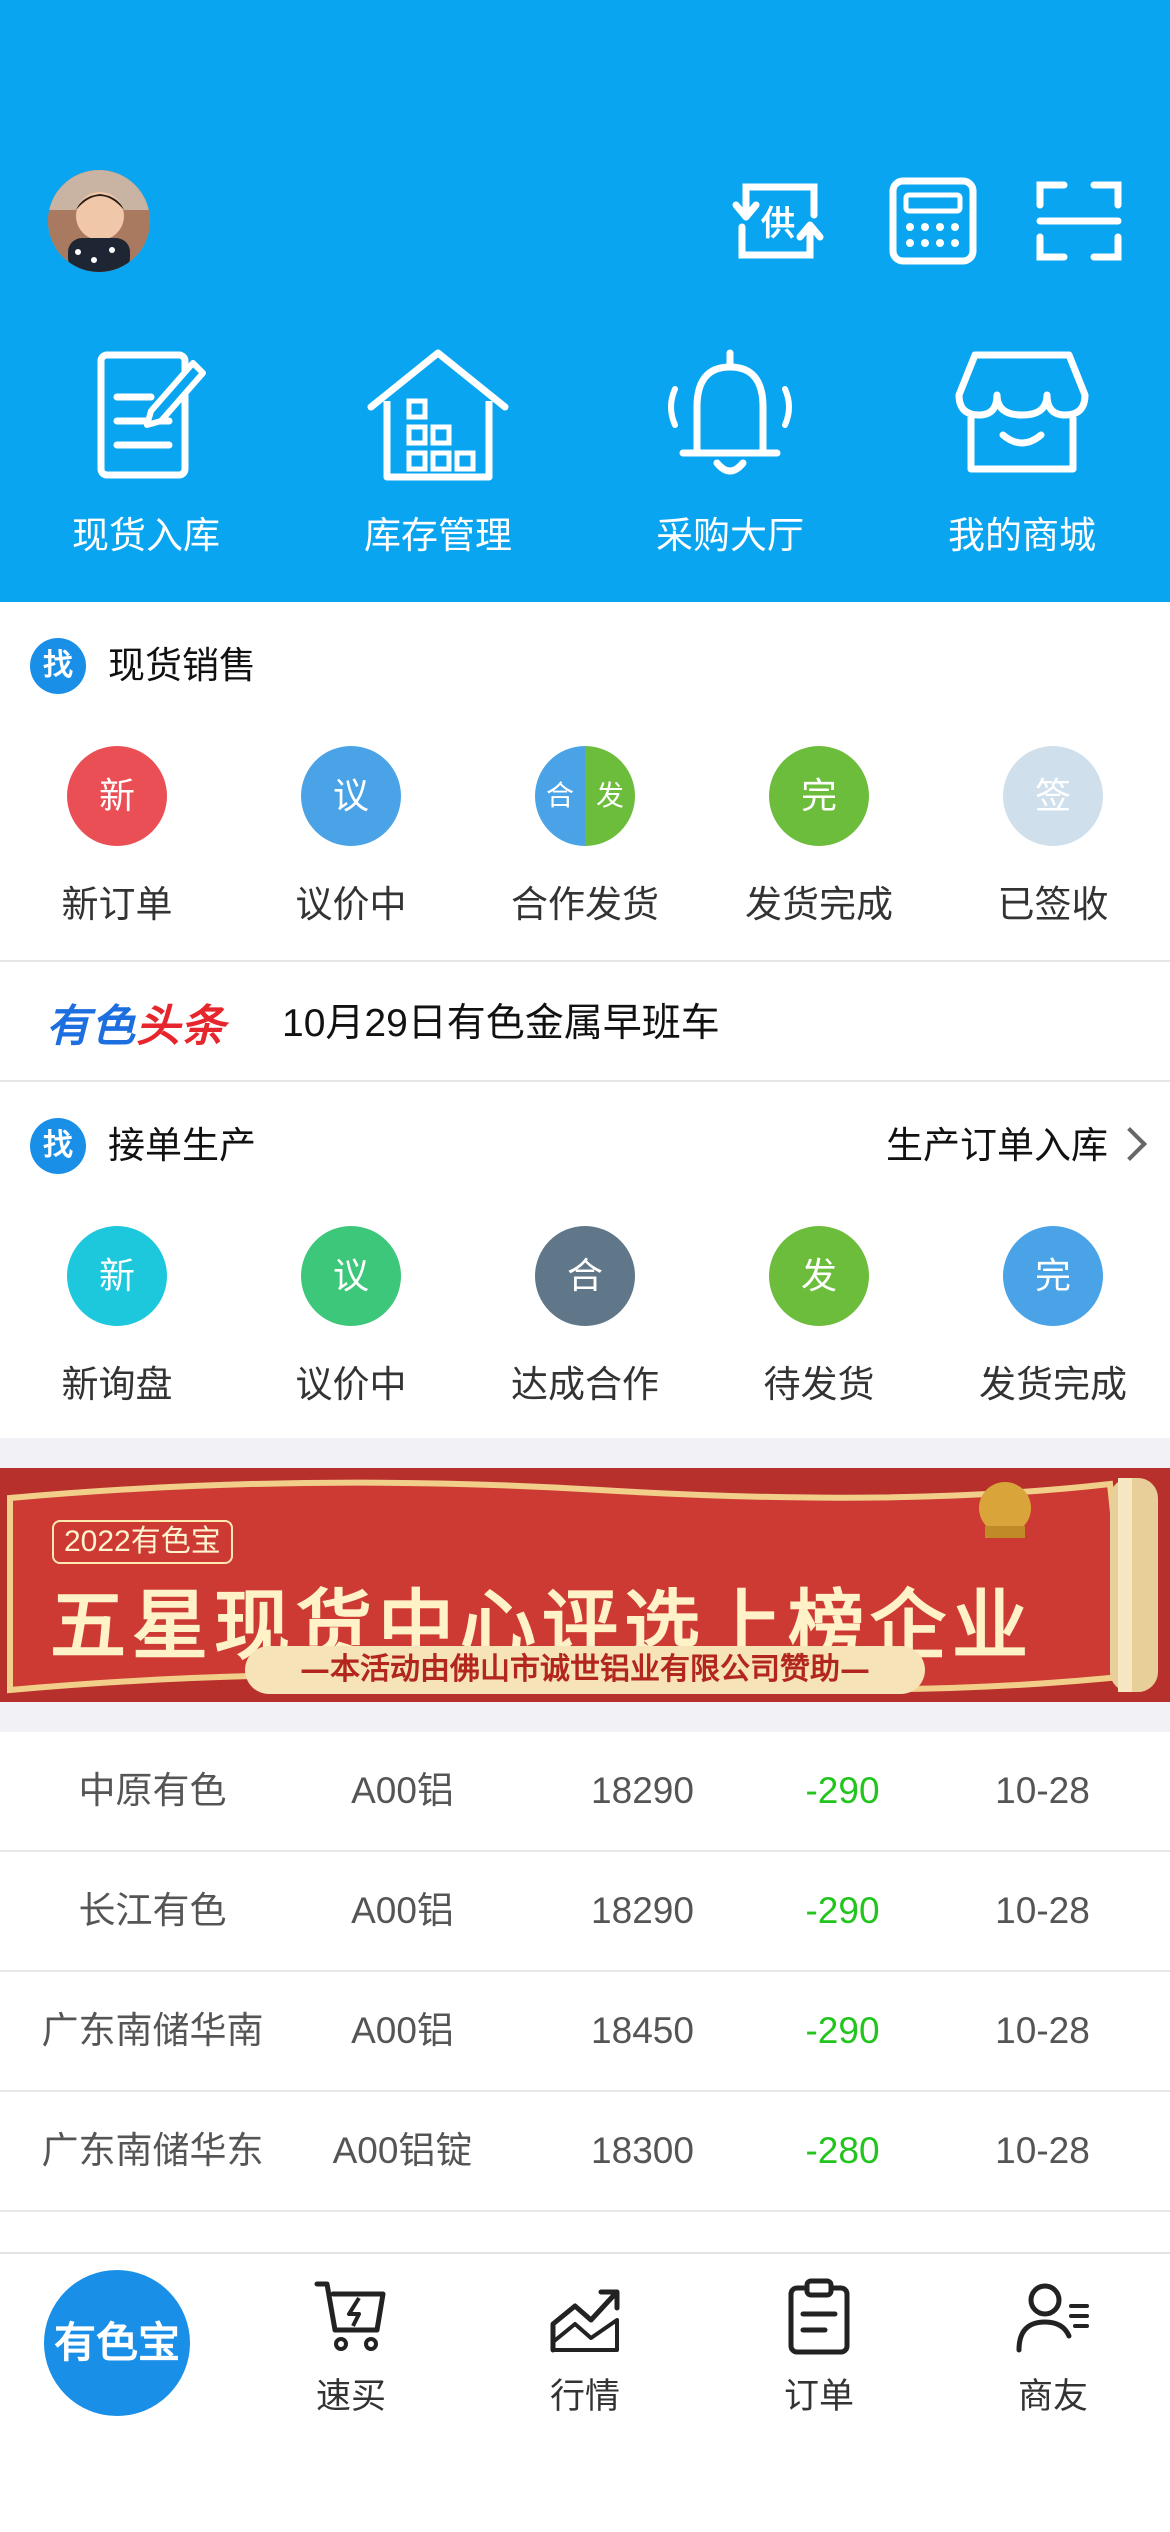 The image size is (1170, 2532). What do you see at coordinates (585, 1792) in the screenshot?
I see `table-row: 中原有色 A00铝 18290 -290 10-28` at bounding box center [585, 1792].